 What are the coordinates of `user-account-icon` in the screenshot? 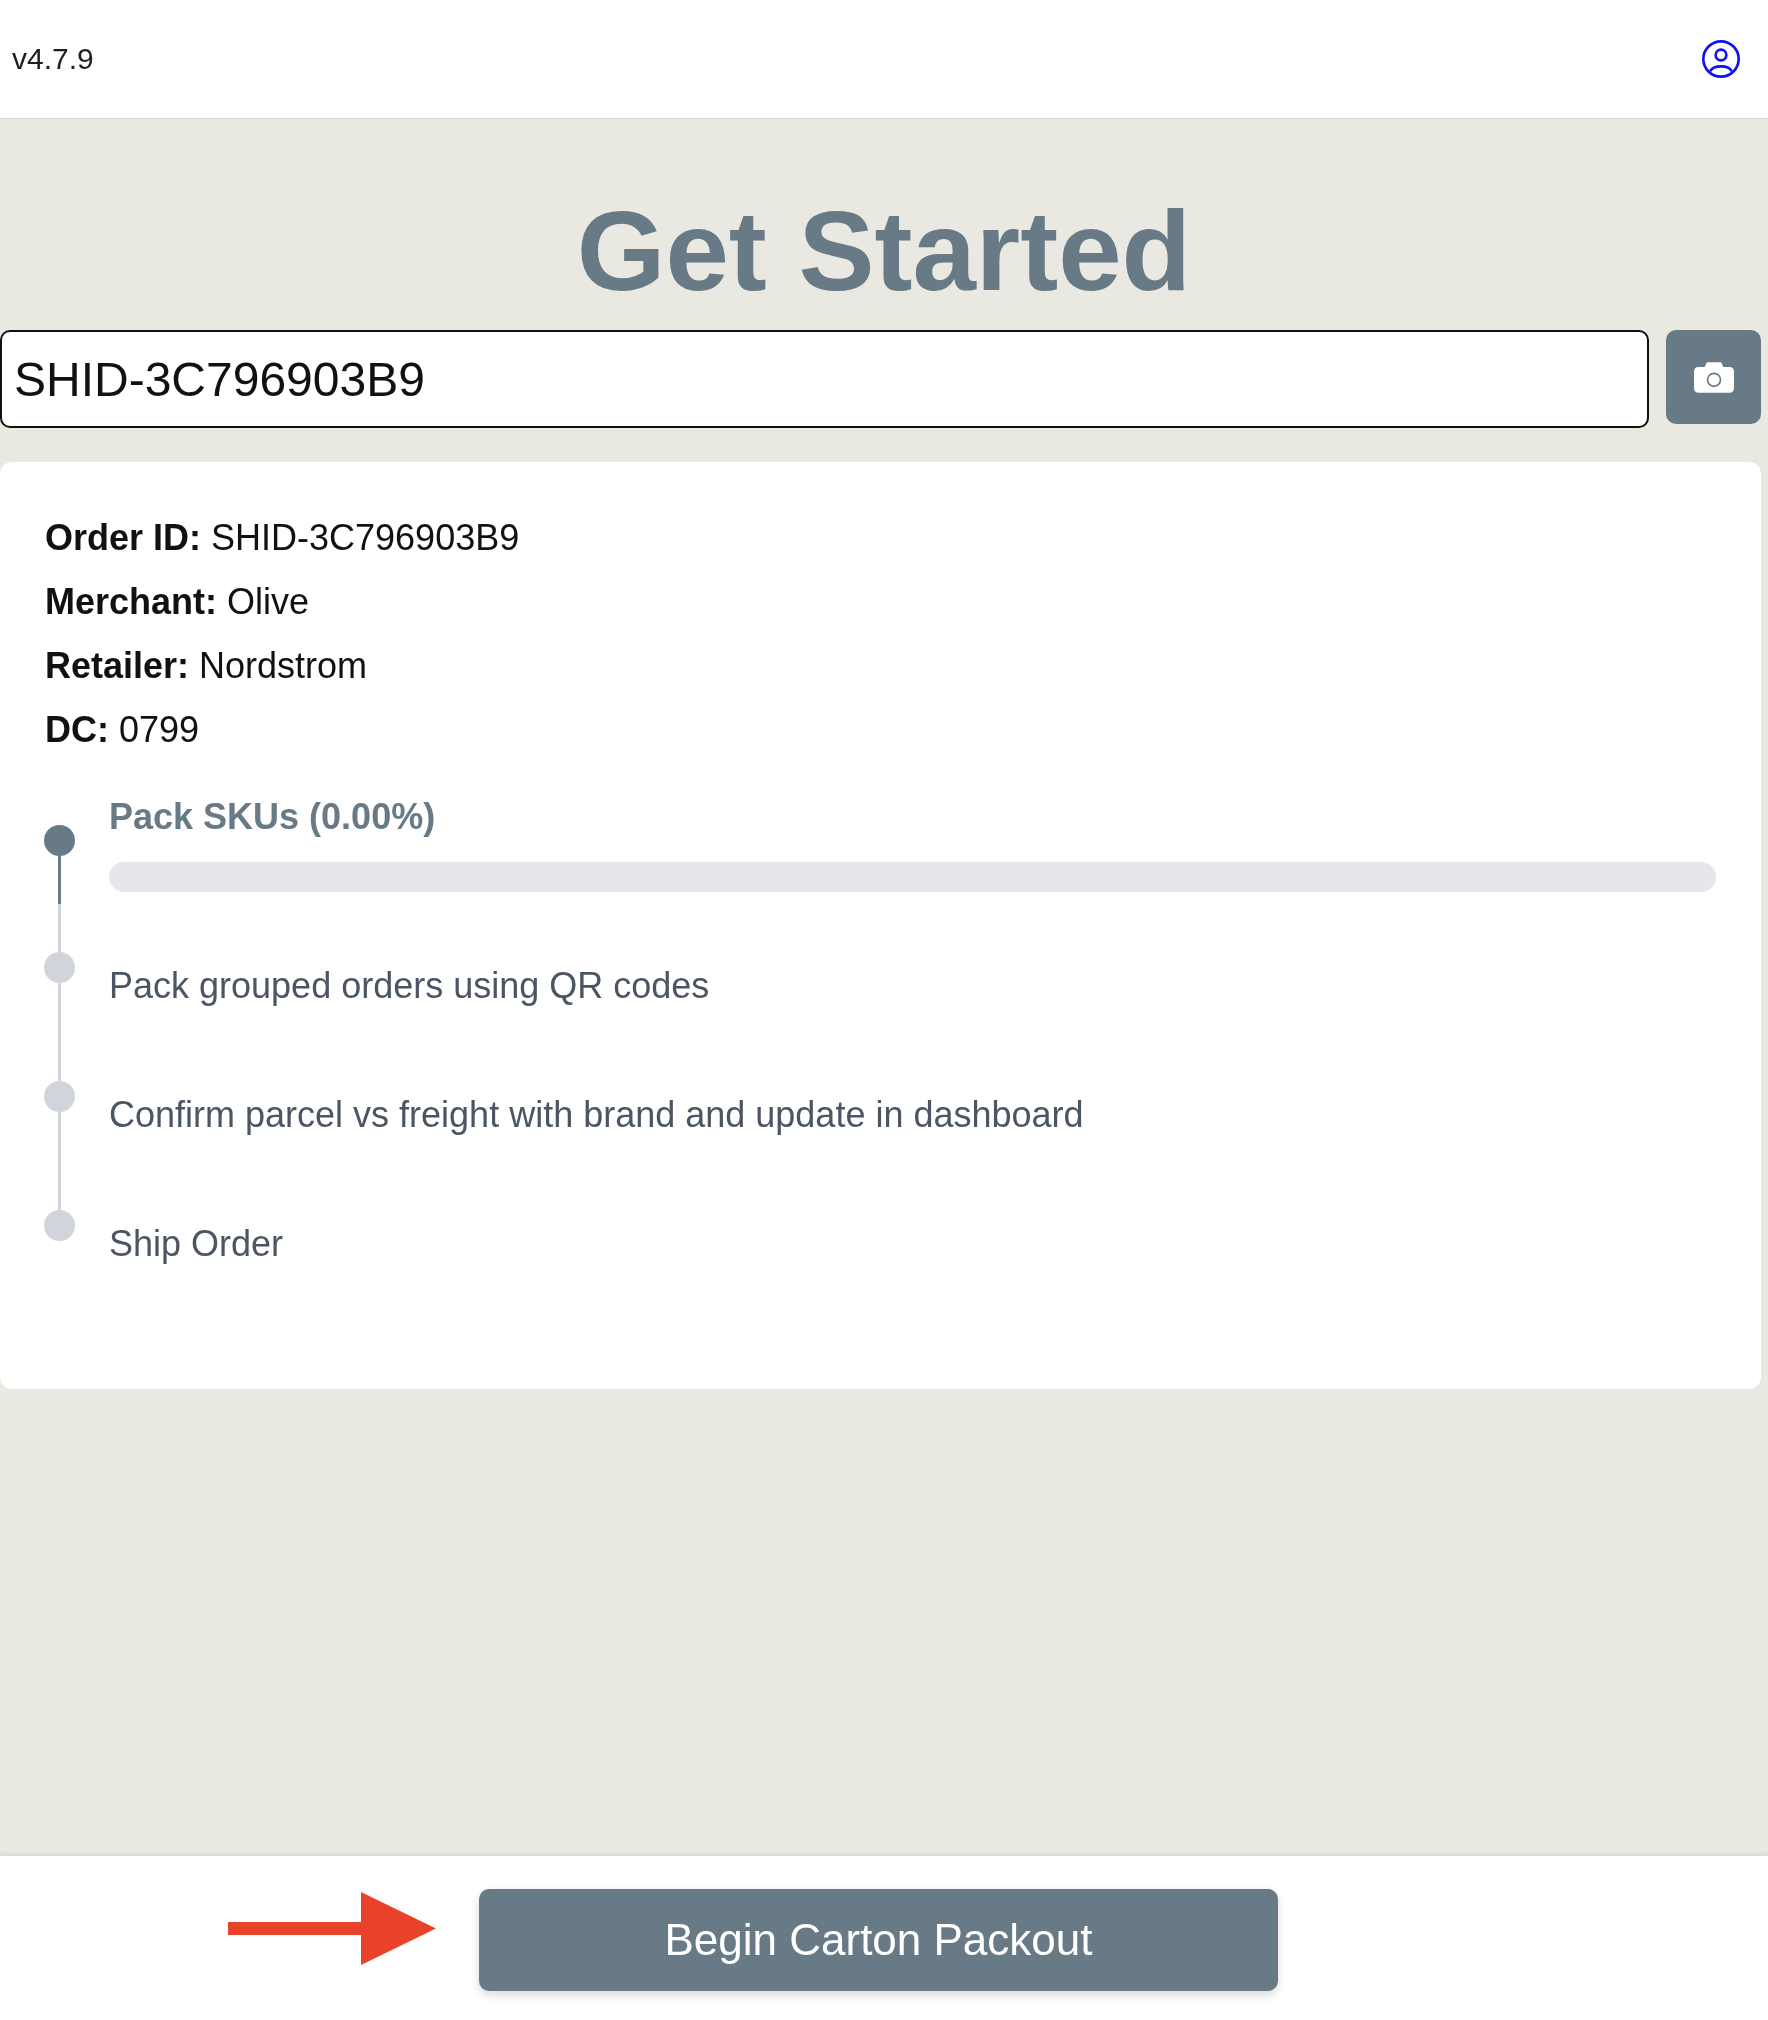 It's located at (1721, 59).